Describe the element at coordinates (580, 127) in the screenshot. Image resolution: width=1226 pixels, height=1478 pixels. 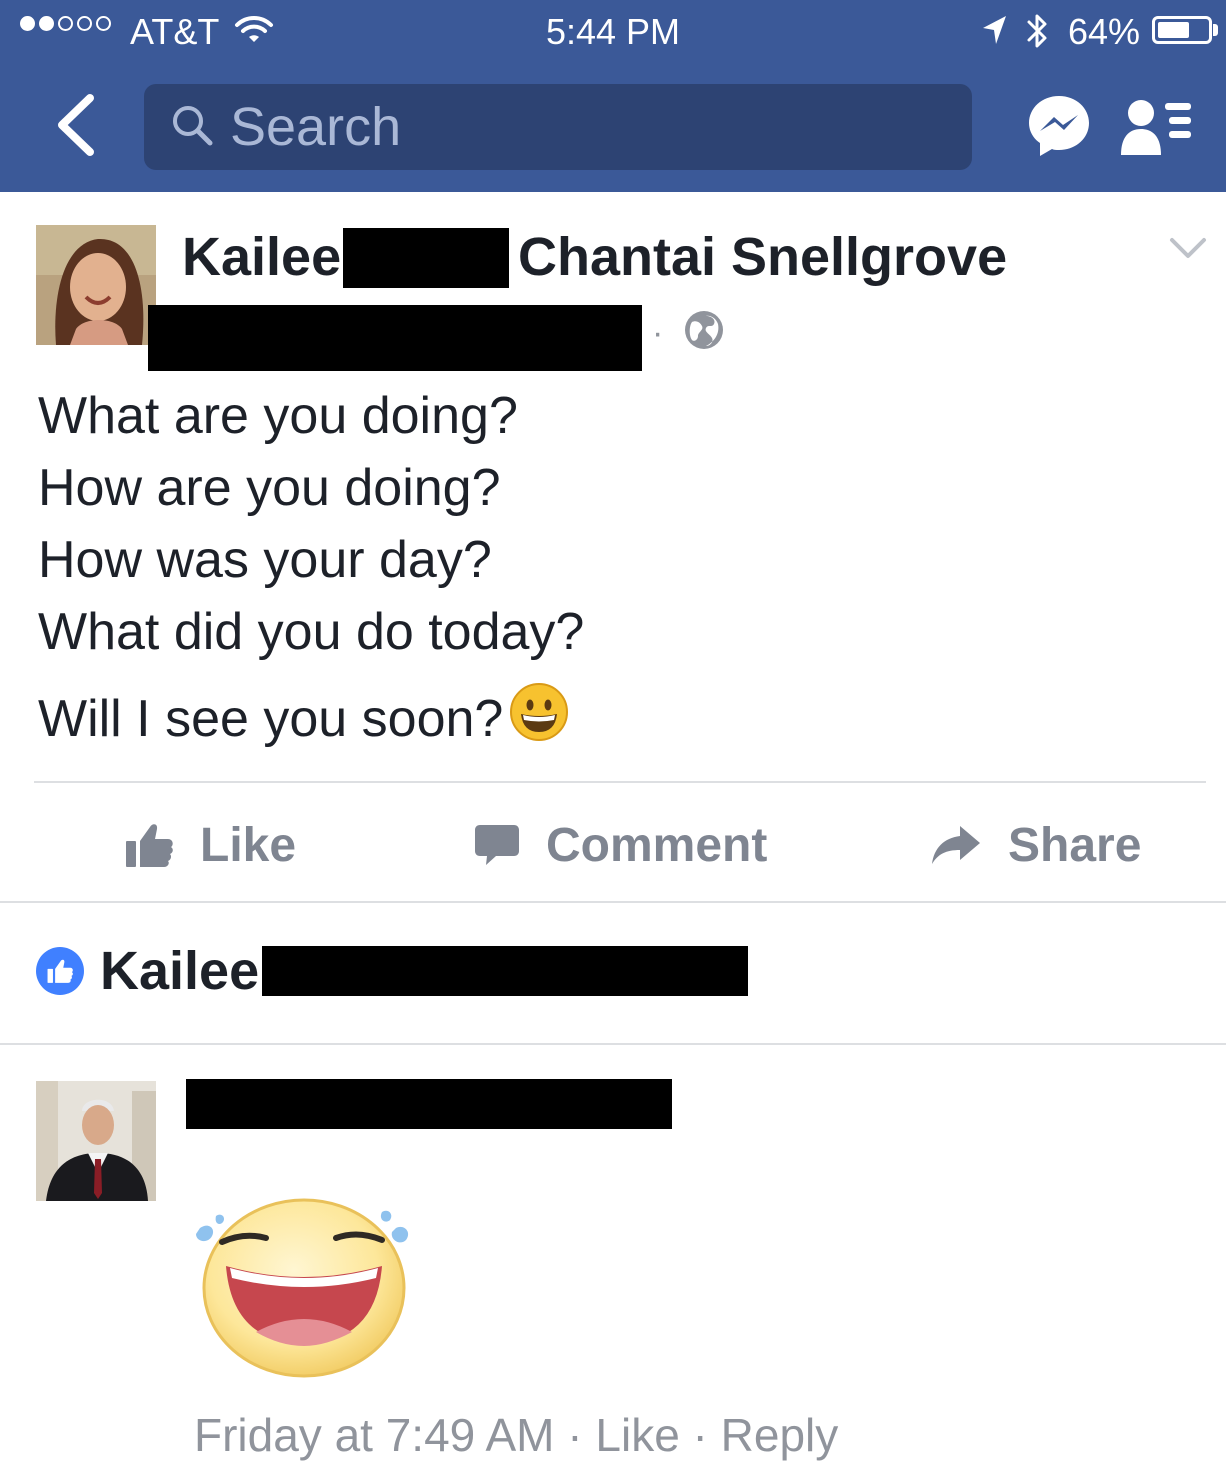
I see `search-input` at that location.